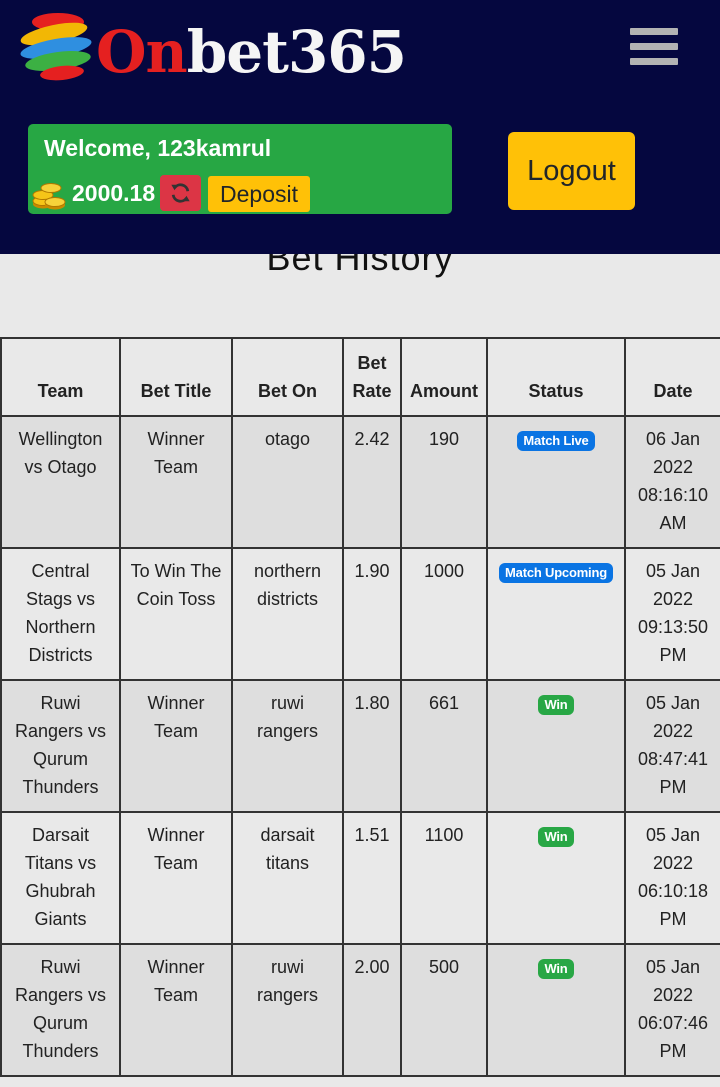 The height and width of the screenshot is (1087, 720). What do you see at coordinates (556, 377) in the screenshot?
I see `column-header-status: Status` at bounding box center [556, 377].